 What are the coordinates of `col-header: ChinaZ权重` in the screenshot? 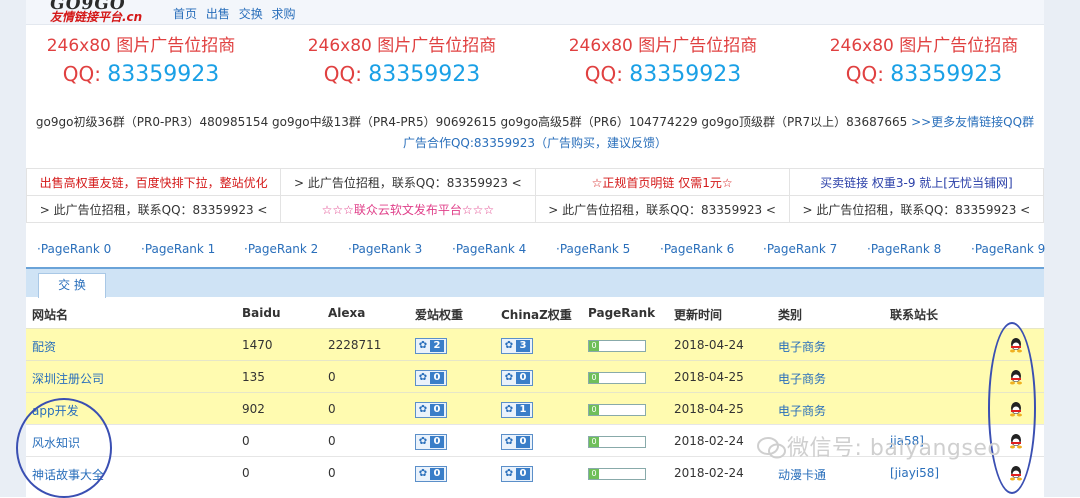 It's located at (536, 315).